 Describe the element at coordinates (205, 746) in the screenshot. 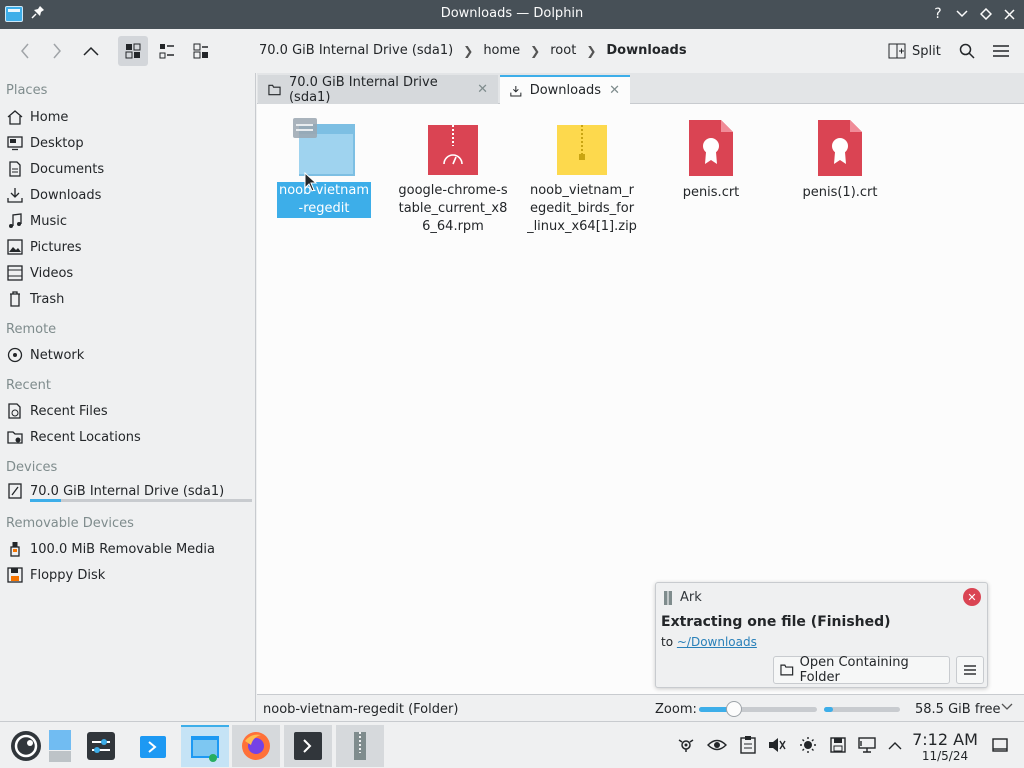

I see `dolphin-task` at that location.